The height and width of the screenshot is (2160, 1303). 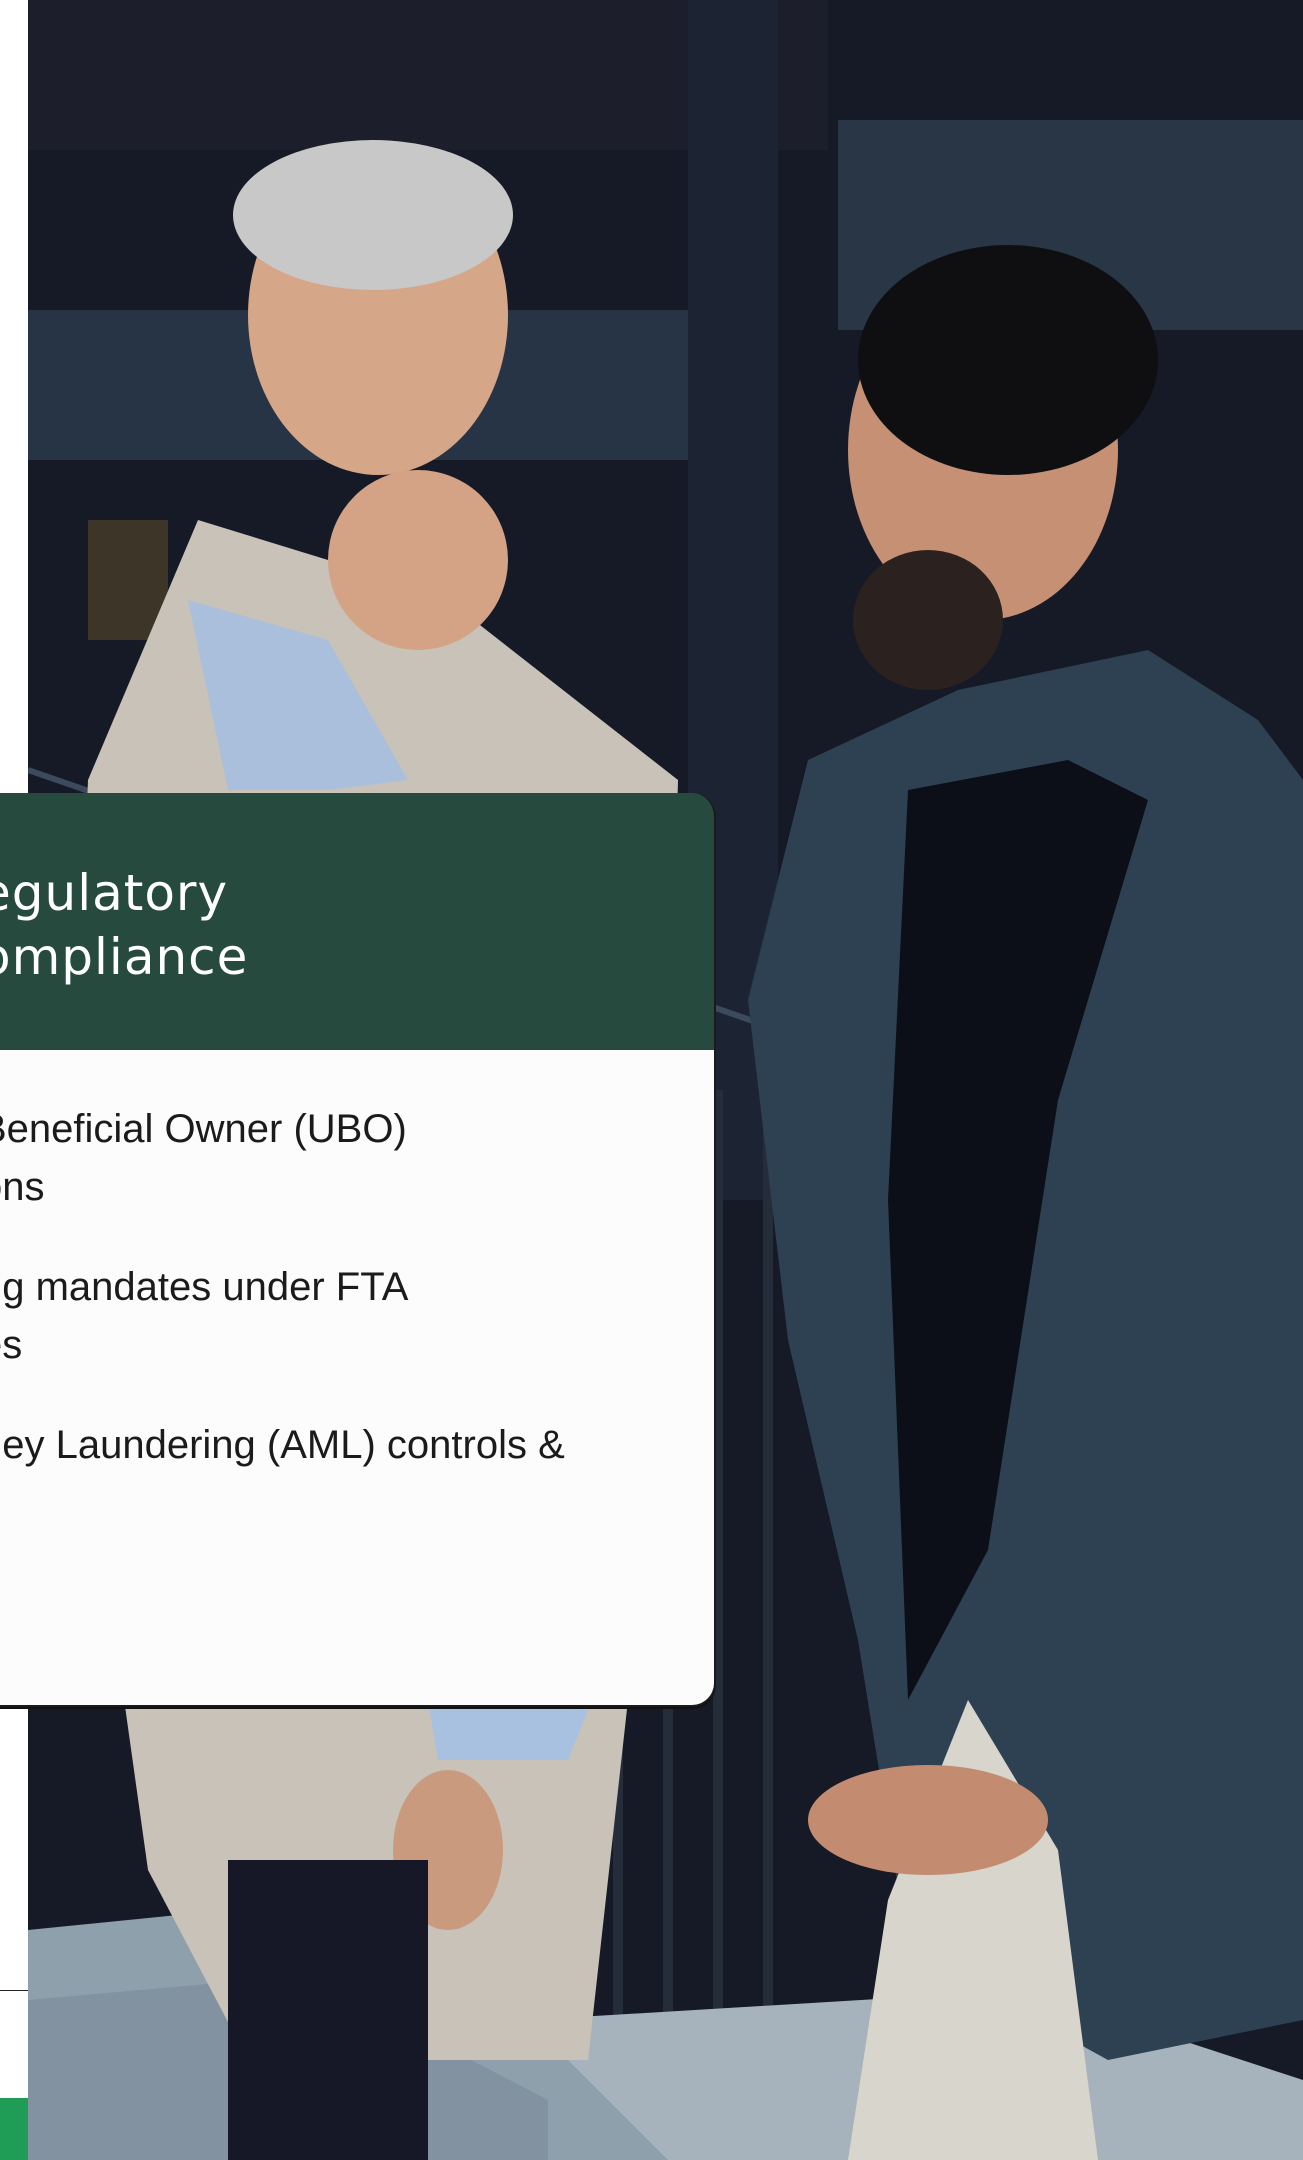 I want to click on card-header: egulatory ompliance, so click(x=357, y=921).